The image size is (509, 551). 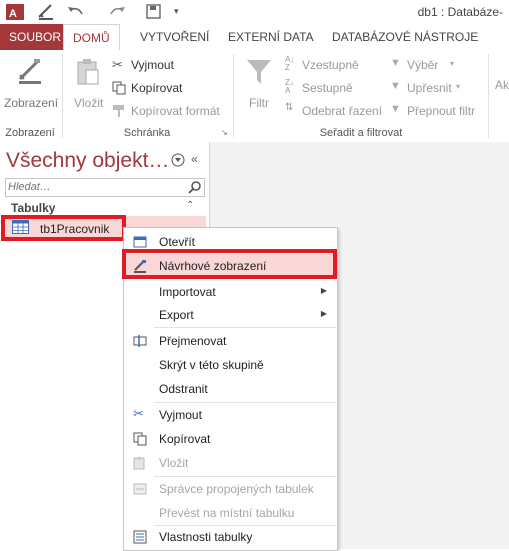 What do you see at coordinates (147, 133) in the screenshot?
I see `clipboard-group-label: Schránka` at bounding box center [147, 133].